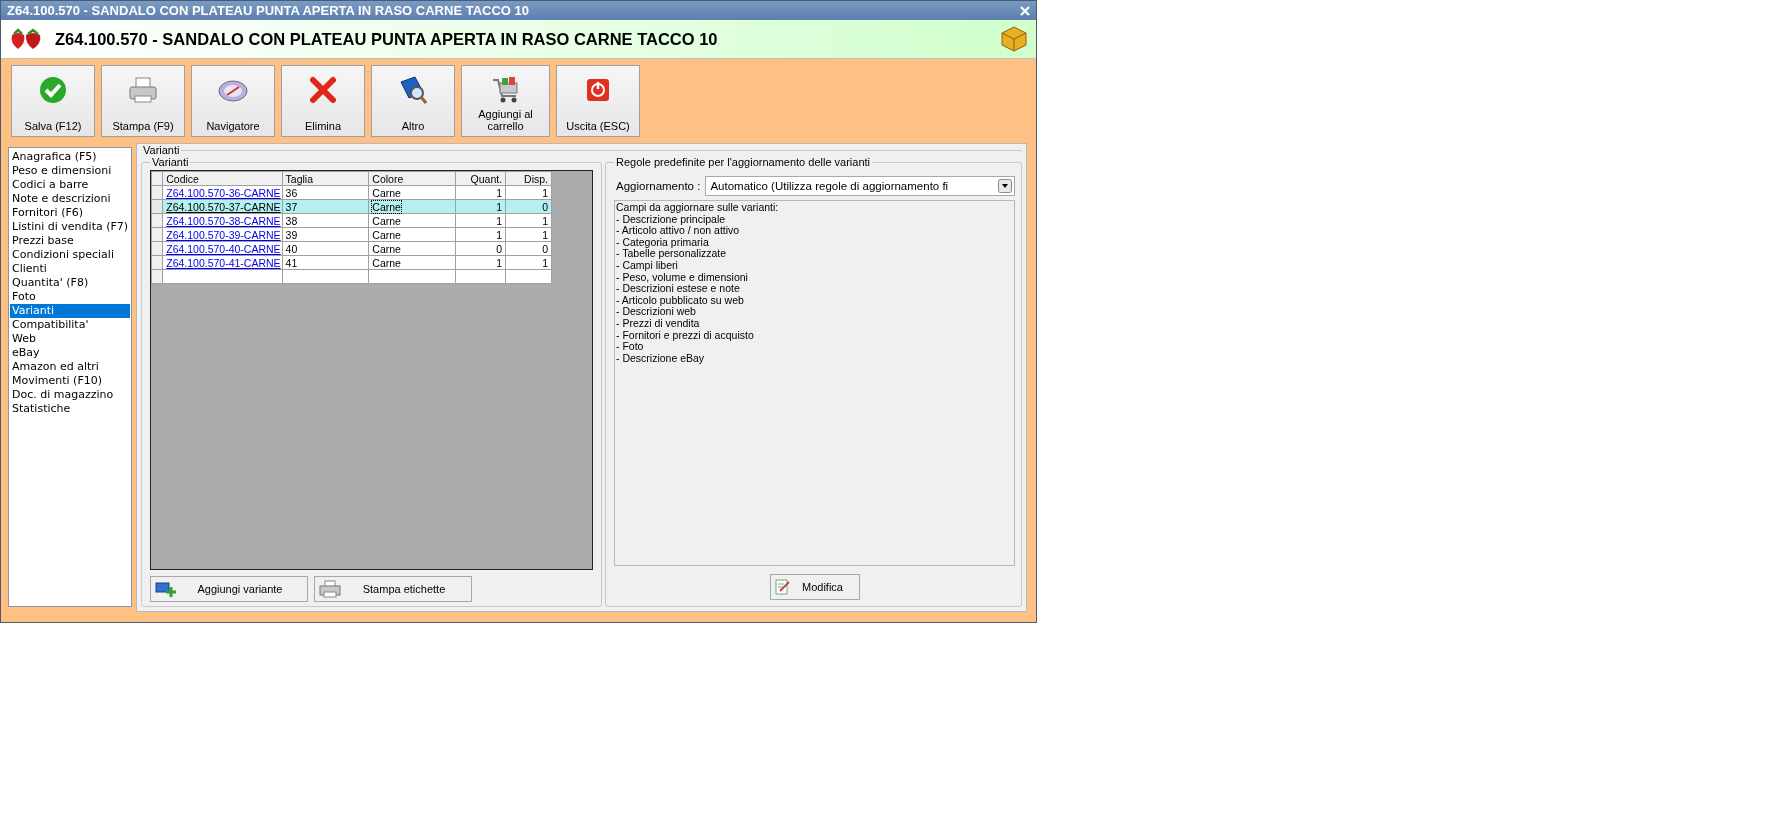  I want to click on edit-button: Modifica, so click(814, 587).